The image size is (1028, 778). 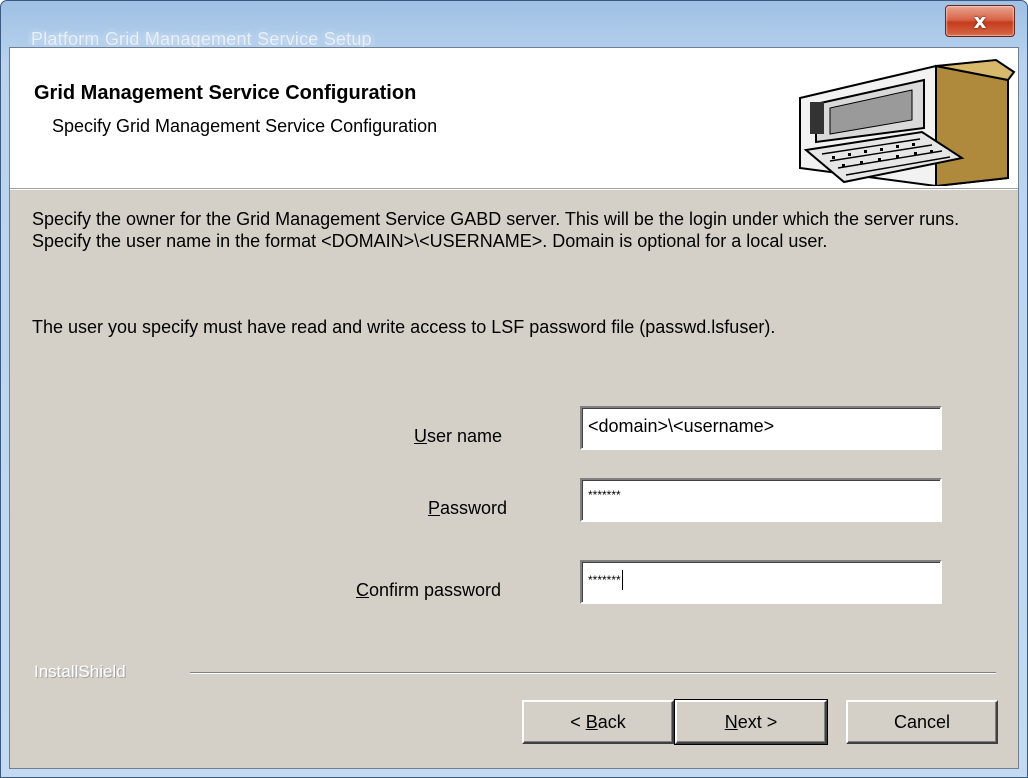 I want to click on footer-divider, so click(x=593, y=673).